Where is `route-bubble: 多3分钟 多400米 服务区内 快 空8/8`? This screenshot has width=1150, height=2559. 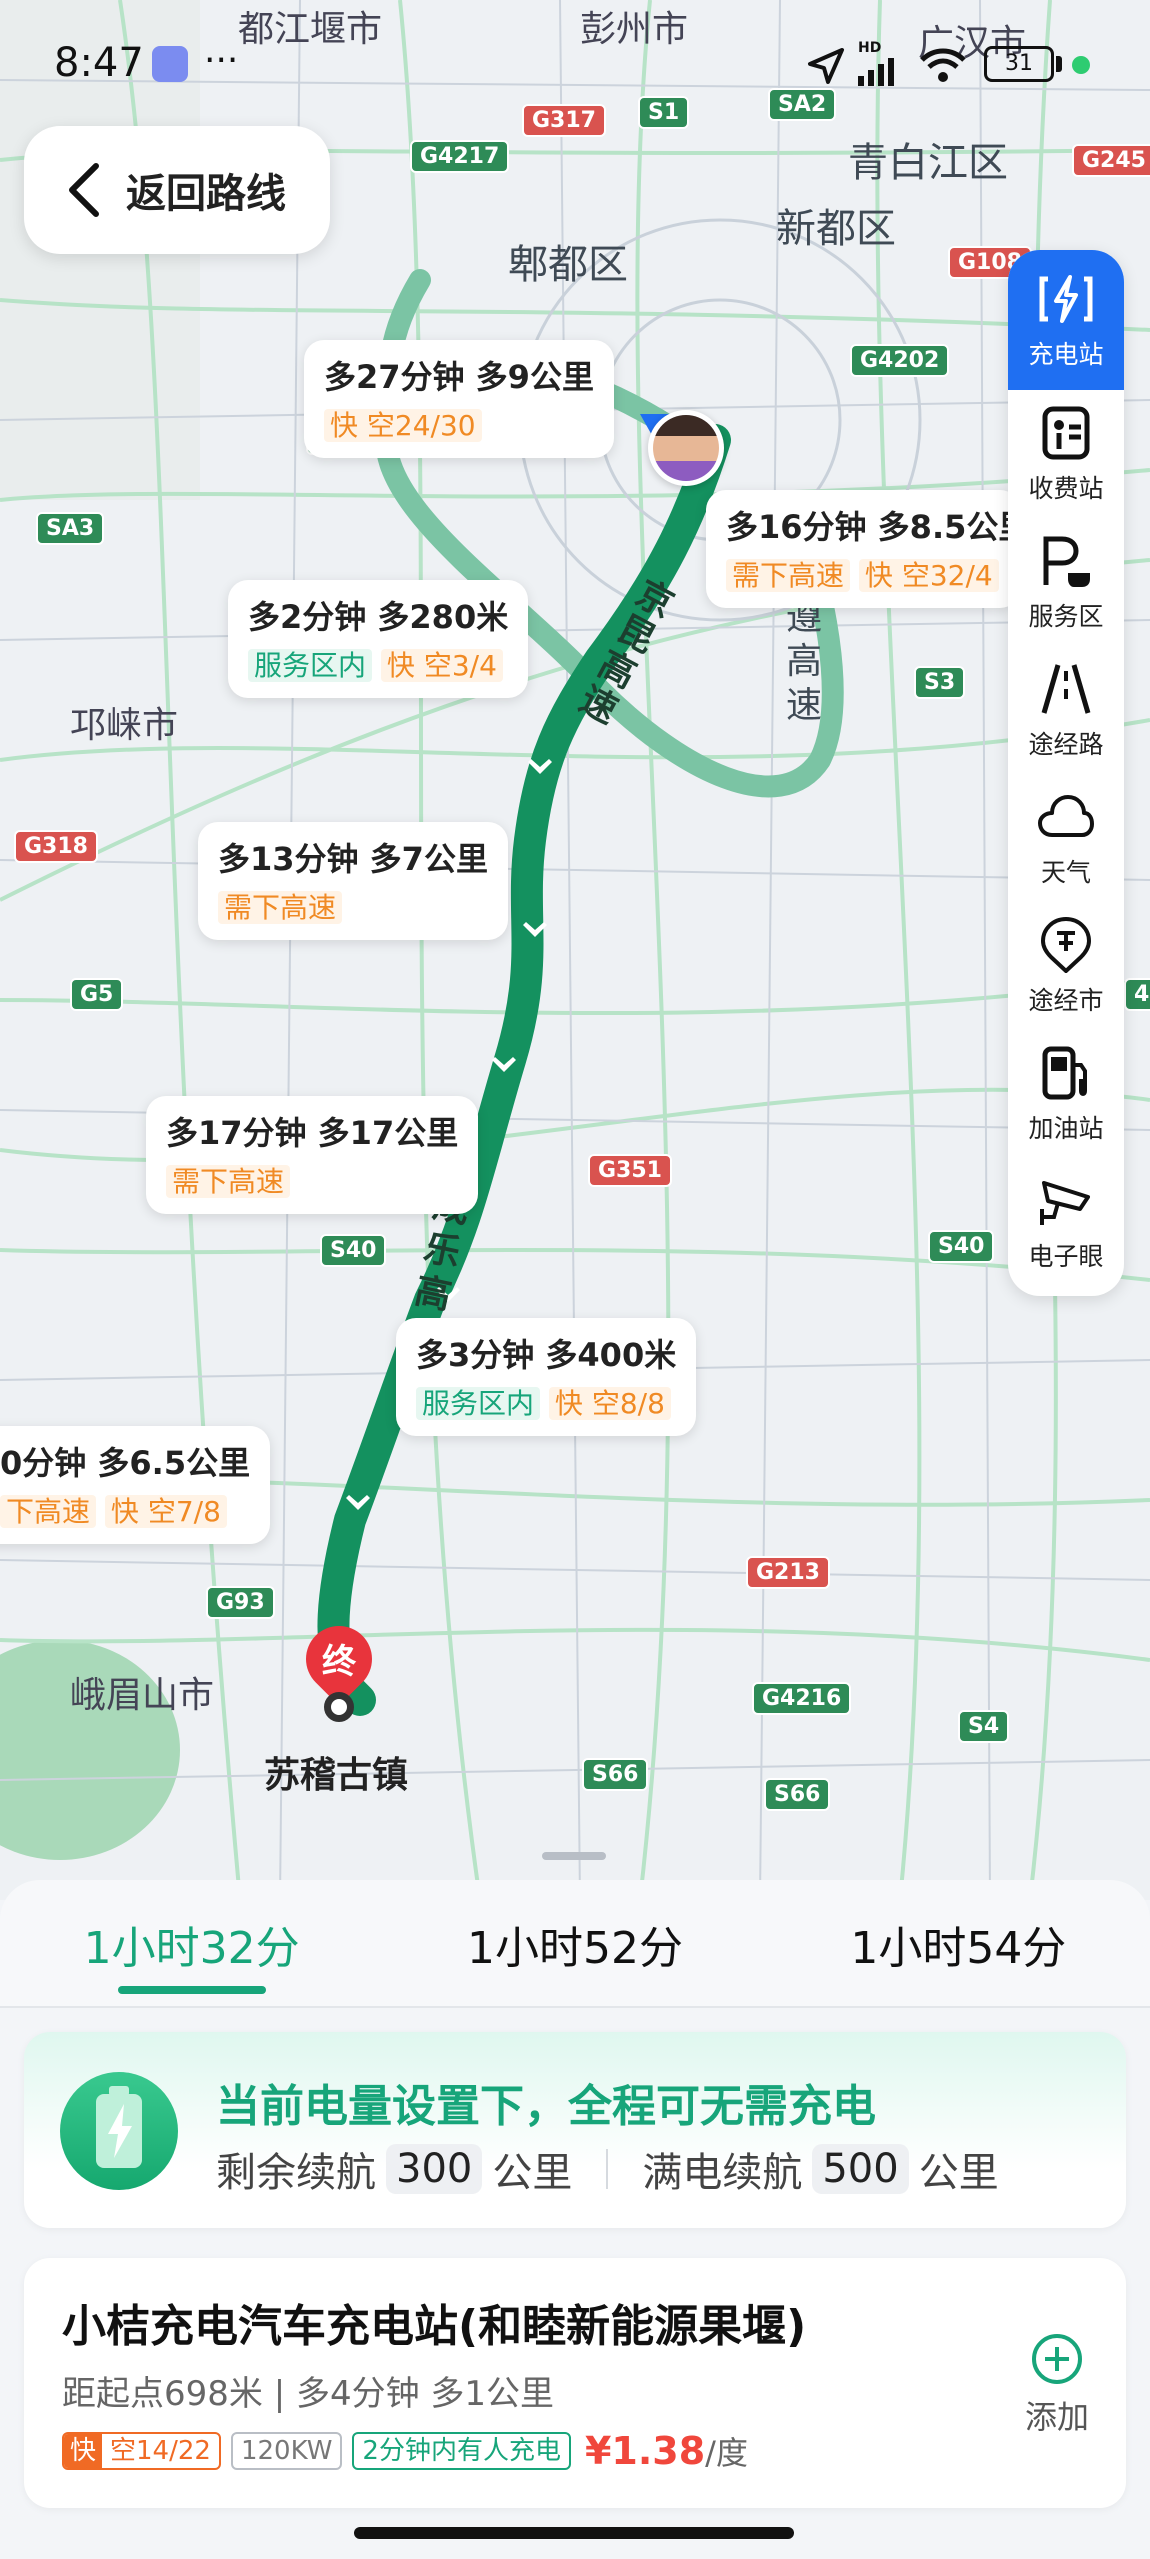 route-bubble: 多3分钟 多400米 服务区内 快 空8/8 is located at coordinates (546, 1377).